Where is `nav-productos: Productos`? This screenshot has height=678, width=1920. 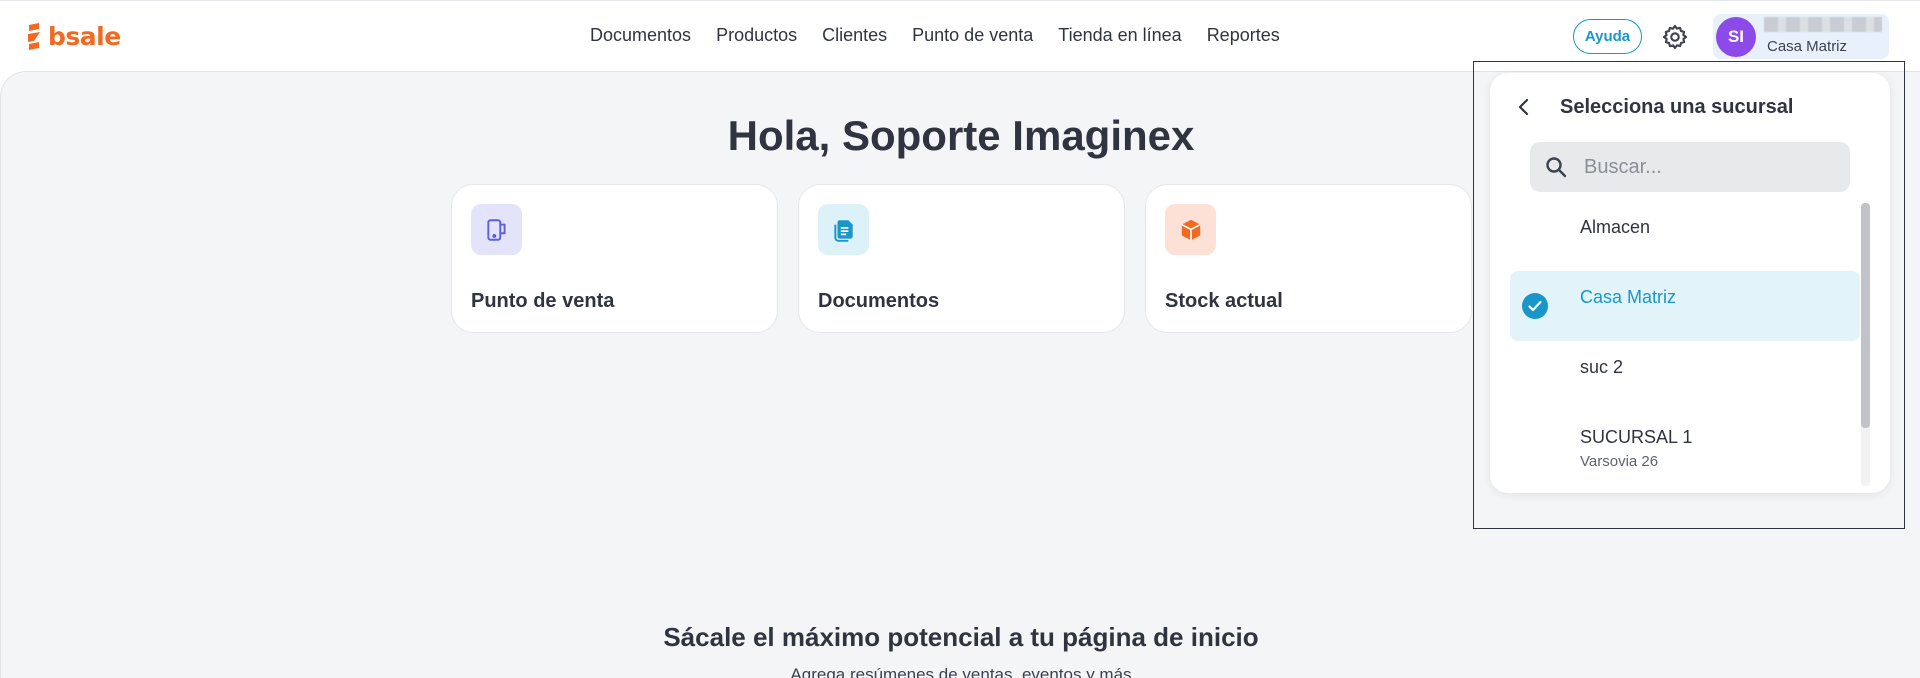
nav-productos: Productos is located at coordinates (756, 35).